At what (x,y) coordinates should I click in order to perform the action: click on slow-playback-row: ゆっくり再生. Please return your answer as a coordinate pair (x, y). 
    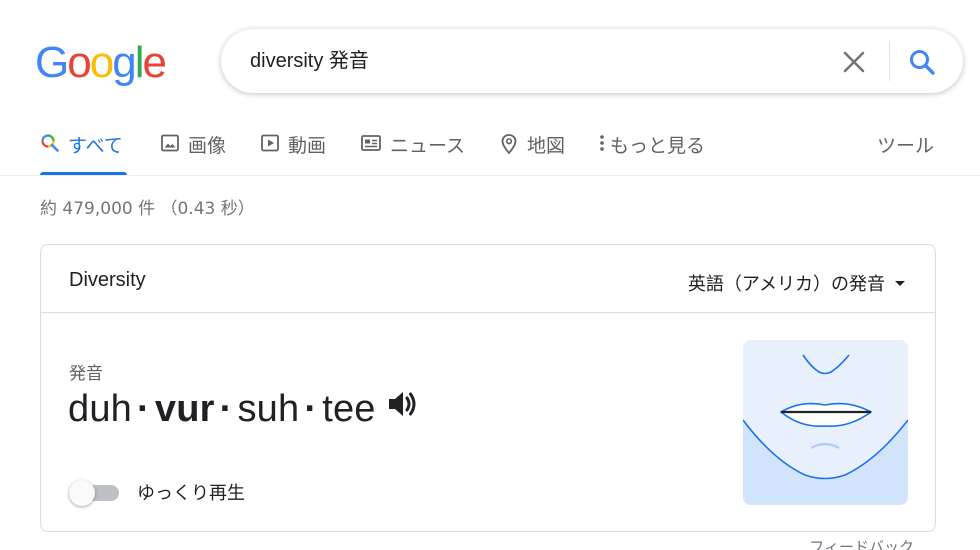
    Looking at the image, I should click on (157, 492).